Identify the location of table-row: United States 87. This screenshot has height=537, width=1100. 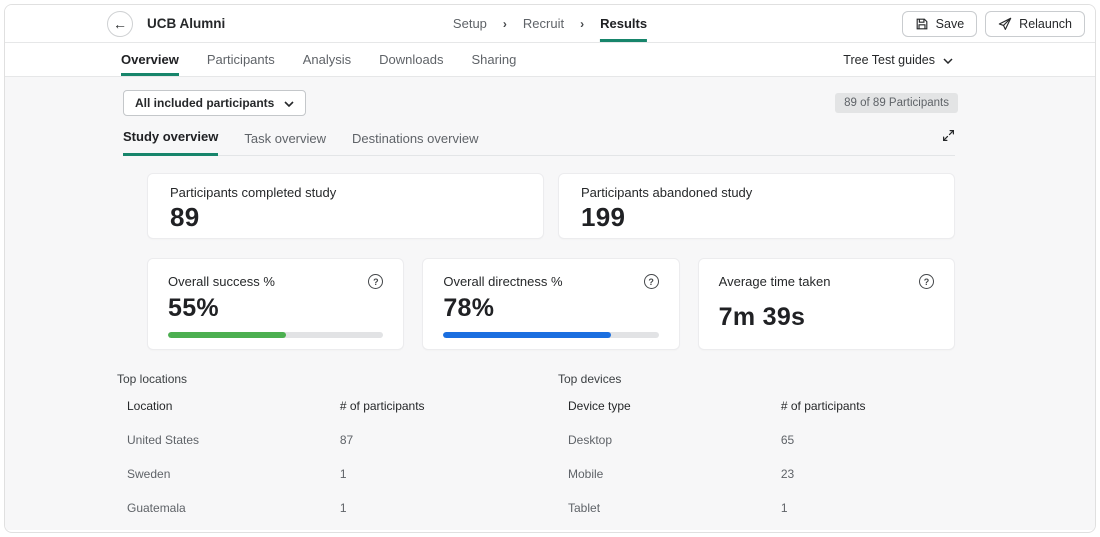
(315, 440).